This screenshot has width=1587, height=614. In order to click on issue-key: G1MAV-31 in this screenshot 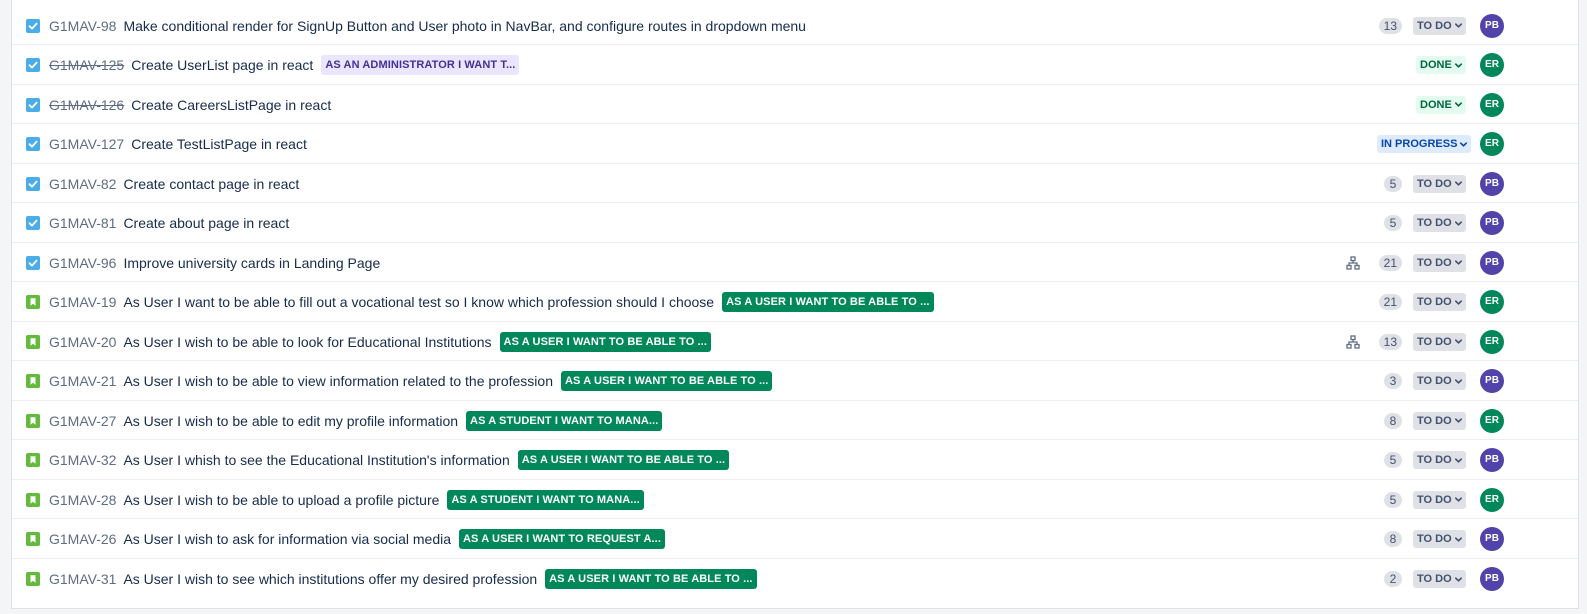, I will do `click(82, 579)`.